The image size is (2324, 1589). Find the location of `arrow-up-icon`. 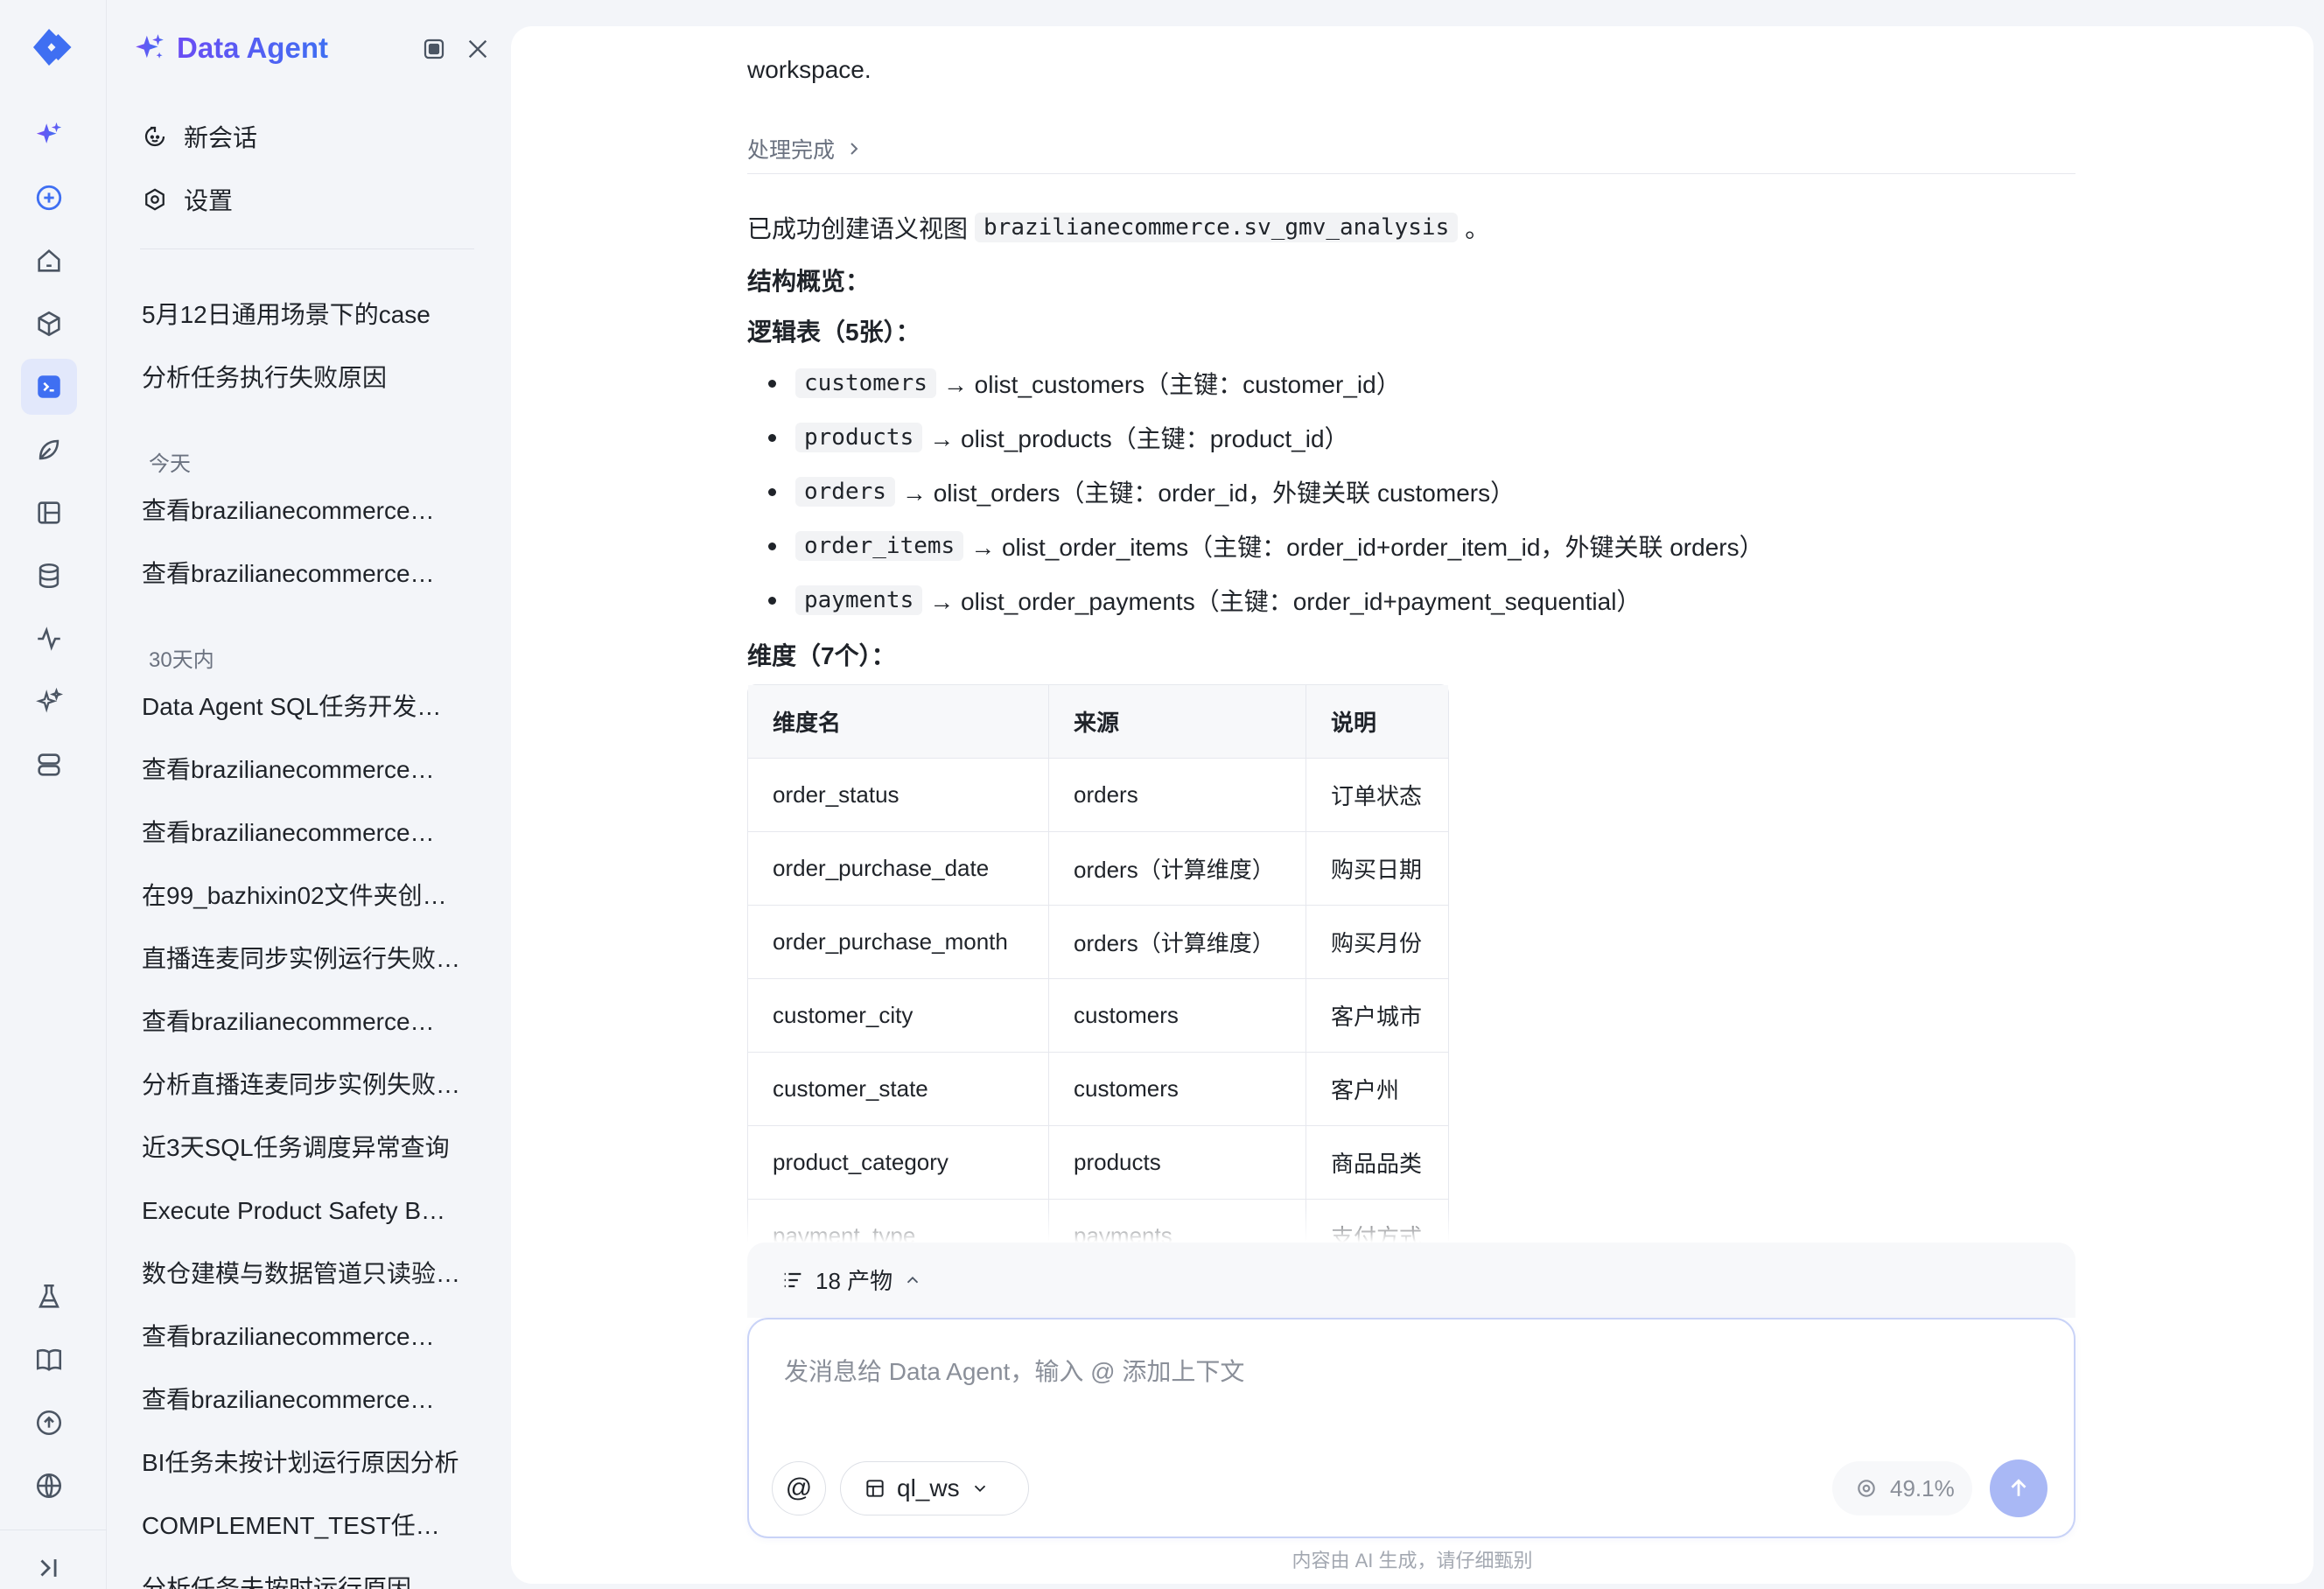

arrow-up-icon is located at coordinates (2018, 1487).